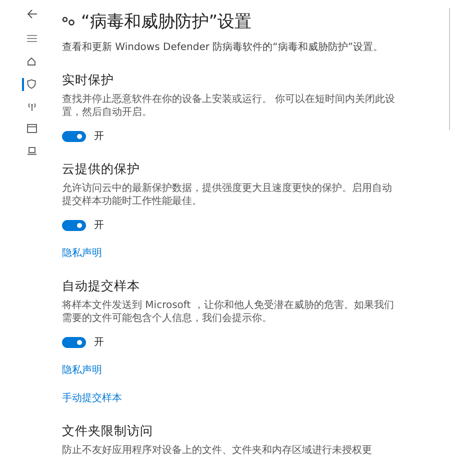  What do you see at coordinates (88, 80) in the screenshot?
I see `section-heading: 实时保护` at bounding box center [88, 80].